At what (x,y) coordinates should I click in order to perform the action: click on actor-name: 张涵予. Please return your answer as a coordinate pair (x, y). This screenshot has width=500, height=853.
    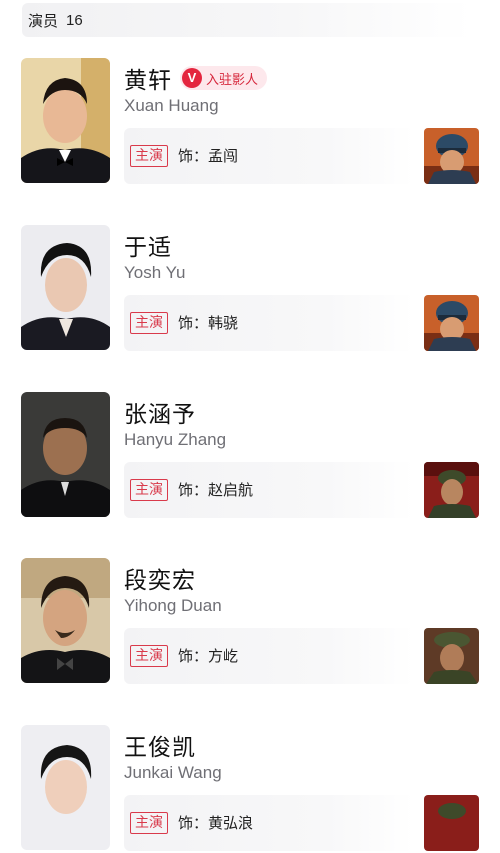
    Looking at the image, I should click on (160, 412).